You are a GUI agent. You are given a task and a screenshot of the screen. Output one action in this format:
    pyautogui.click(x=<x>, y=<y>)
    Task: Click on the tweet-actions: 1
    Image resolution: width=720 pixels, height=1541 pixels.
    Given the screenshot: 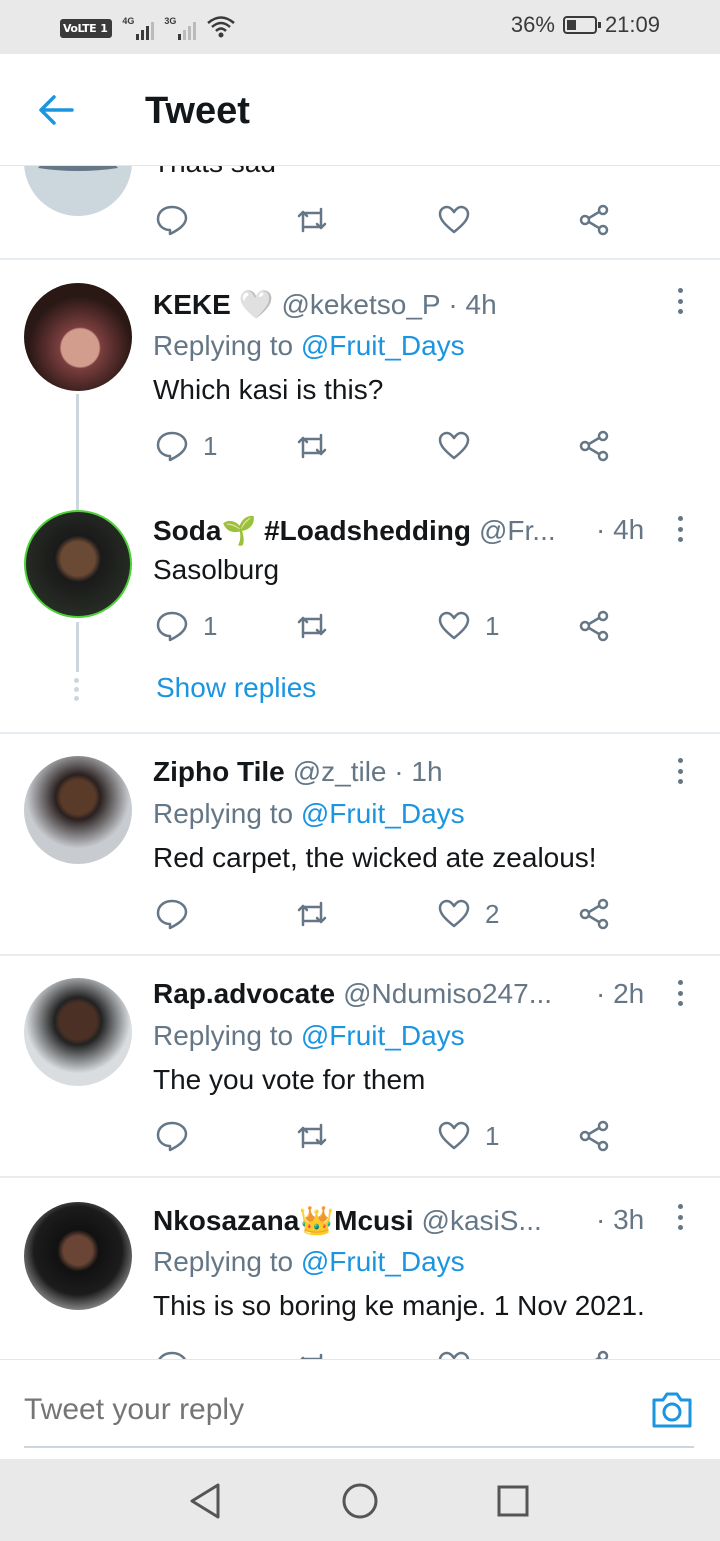 What is the action you would take?
    pyautogui.click(x=390, y=446)
    